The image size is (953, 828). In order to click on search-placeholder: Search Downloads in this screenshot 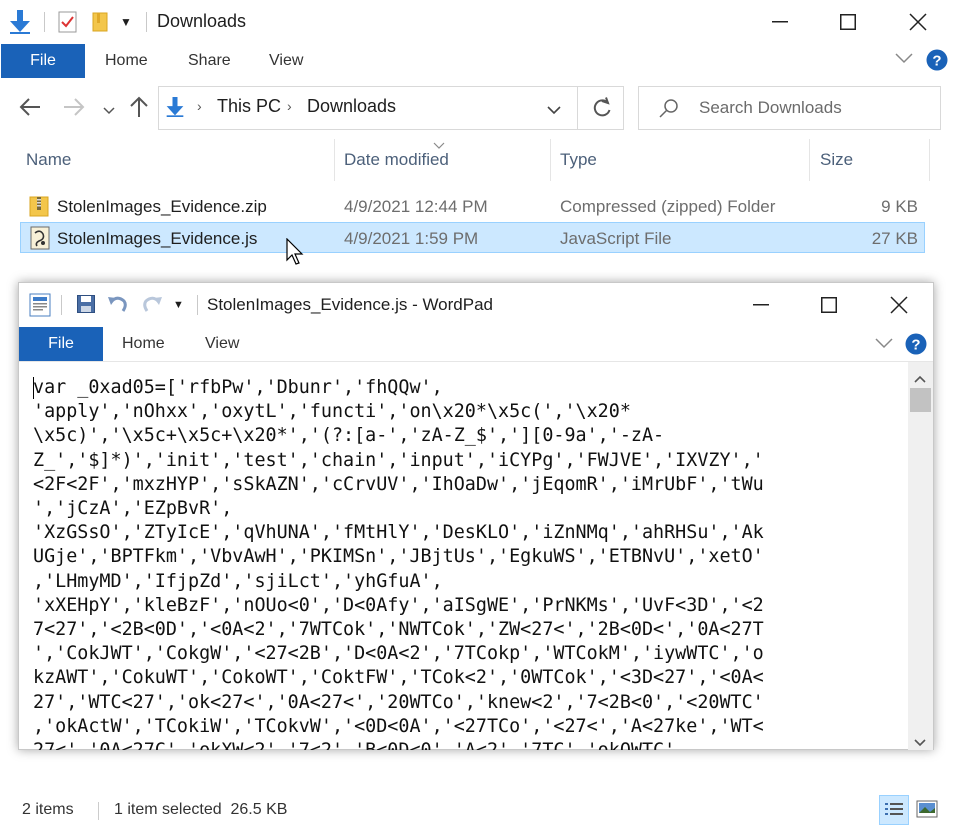, I will do `click(770, 107)`.